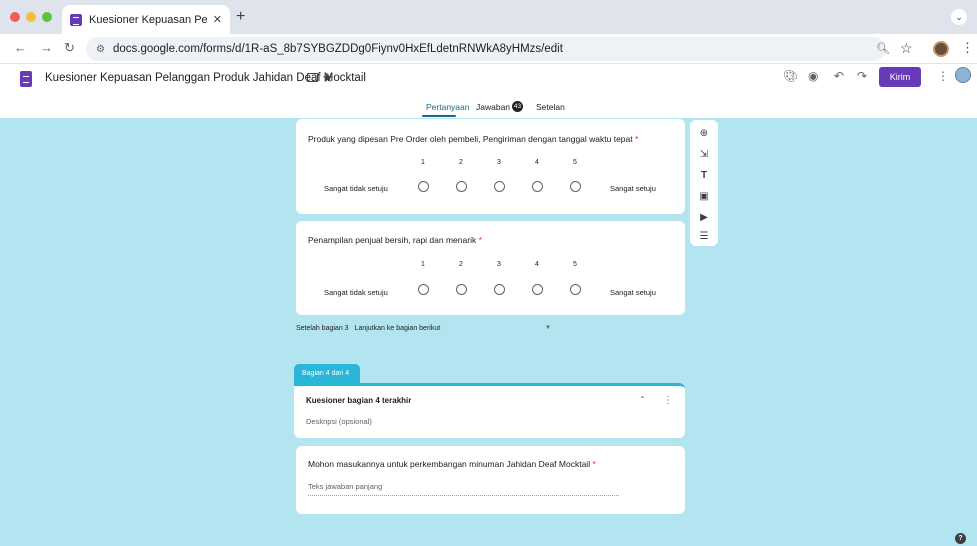 The height and width of the screenshot is (546, 977). I want to click on send-button: Kirim, so click(900, 77).